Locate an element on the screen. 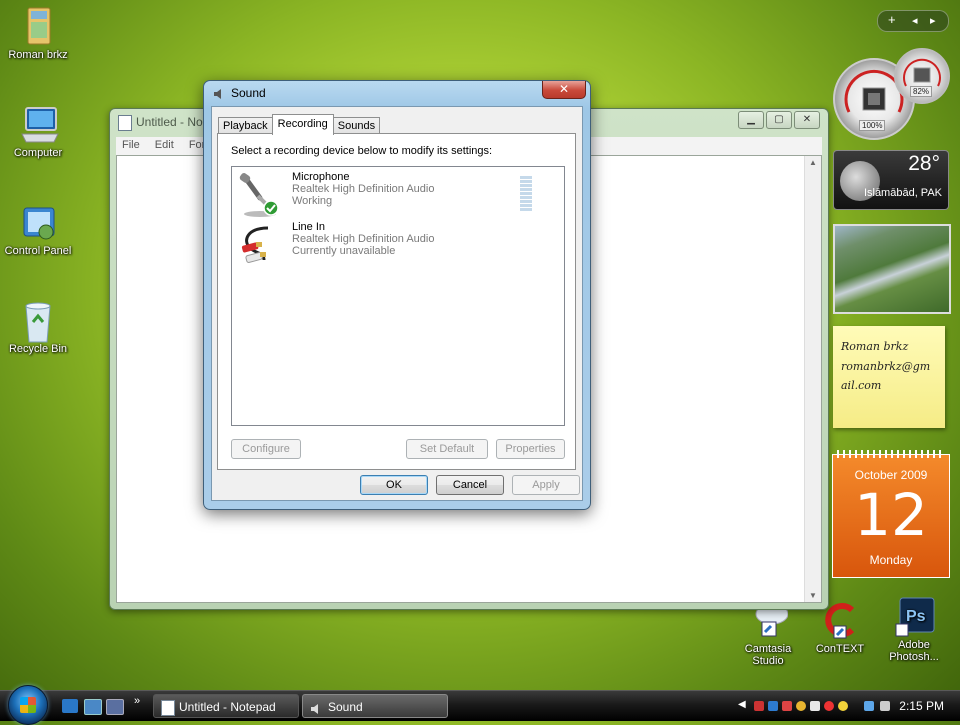 The image size is (960, 725). calendar-weekday: Monday is located at coordinates (891, 560).